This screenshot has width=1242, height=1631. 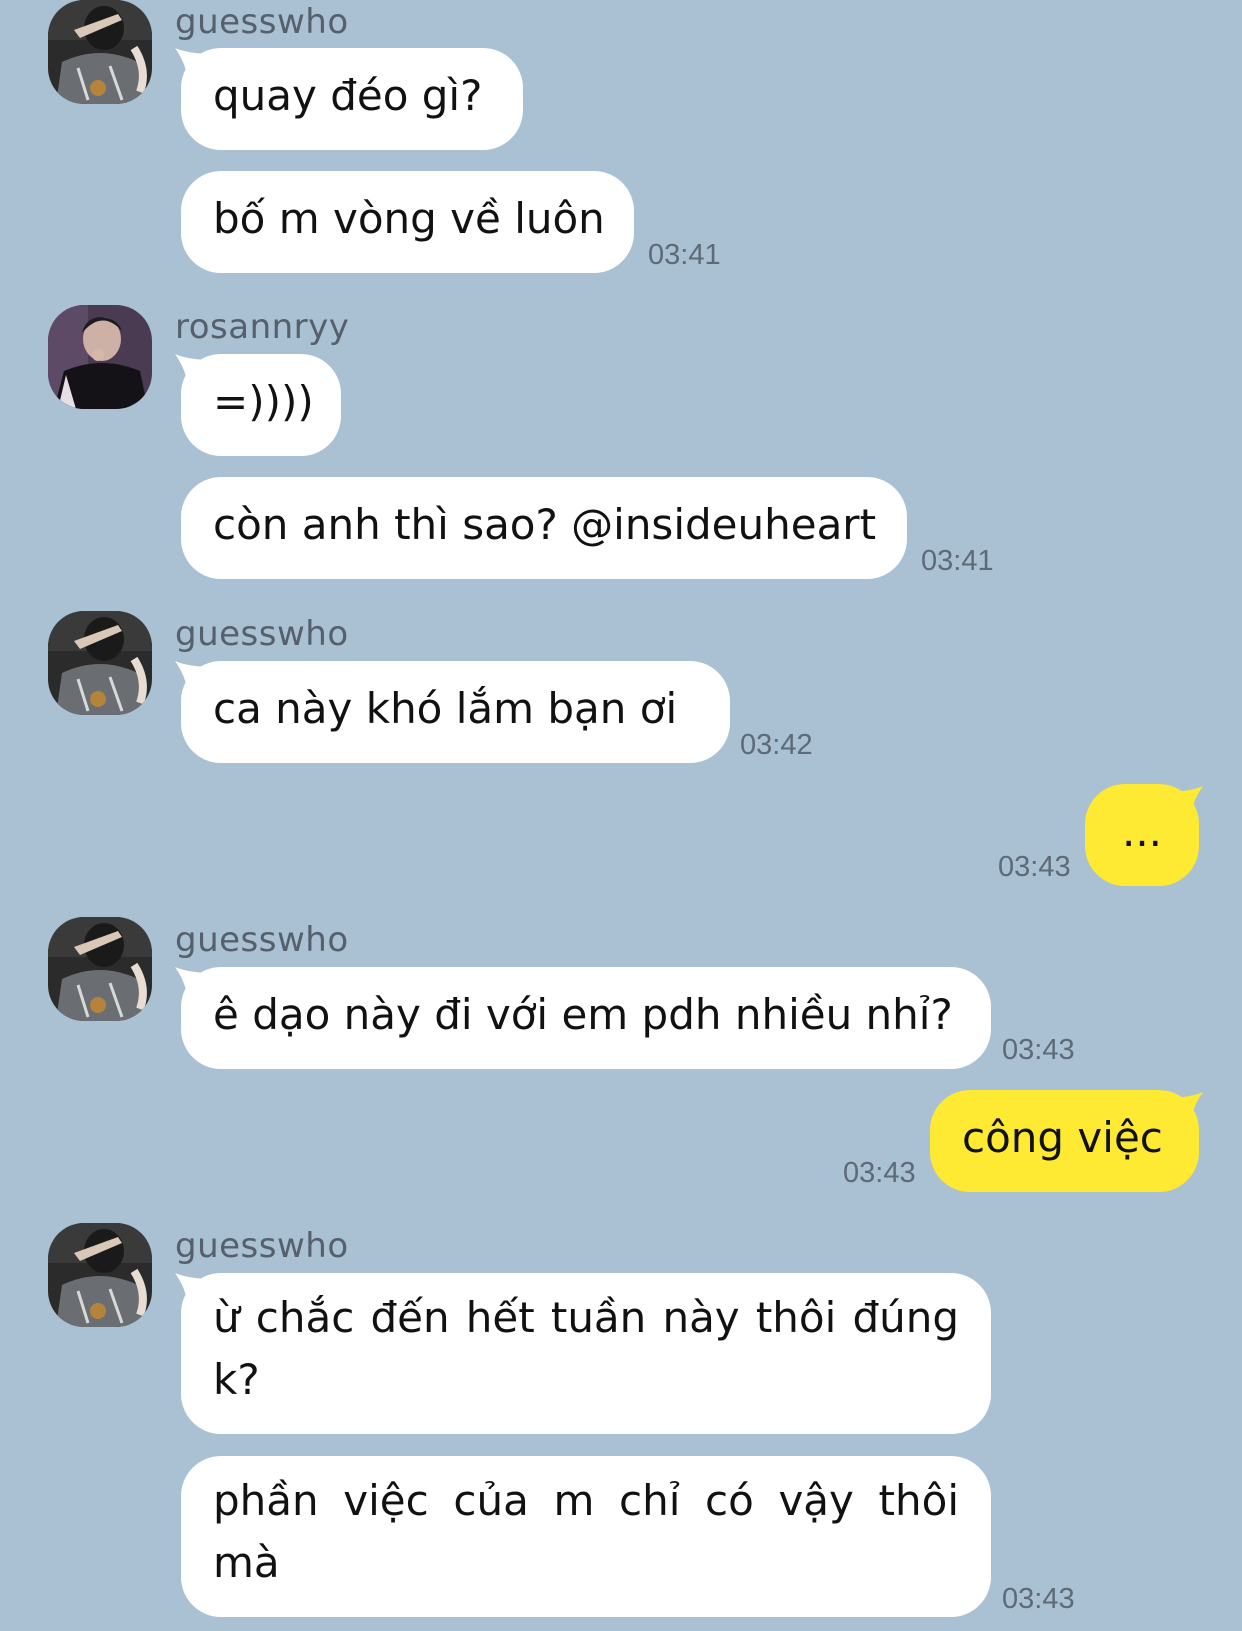 I want to click on message-bubble: ừ chắc đến hết tuần này thôi đúng k?, so click(x=586, y=1353).